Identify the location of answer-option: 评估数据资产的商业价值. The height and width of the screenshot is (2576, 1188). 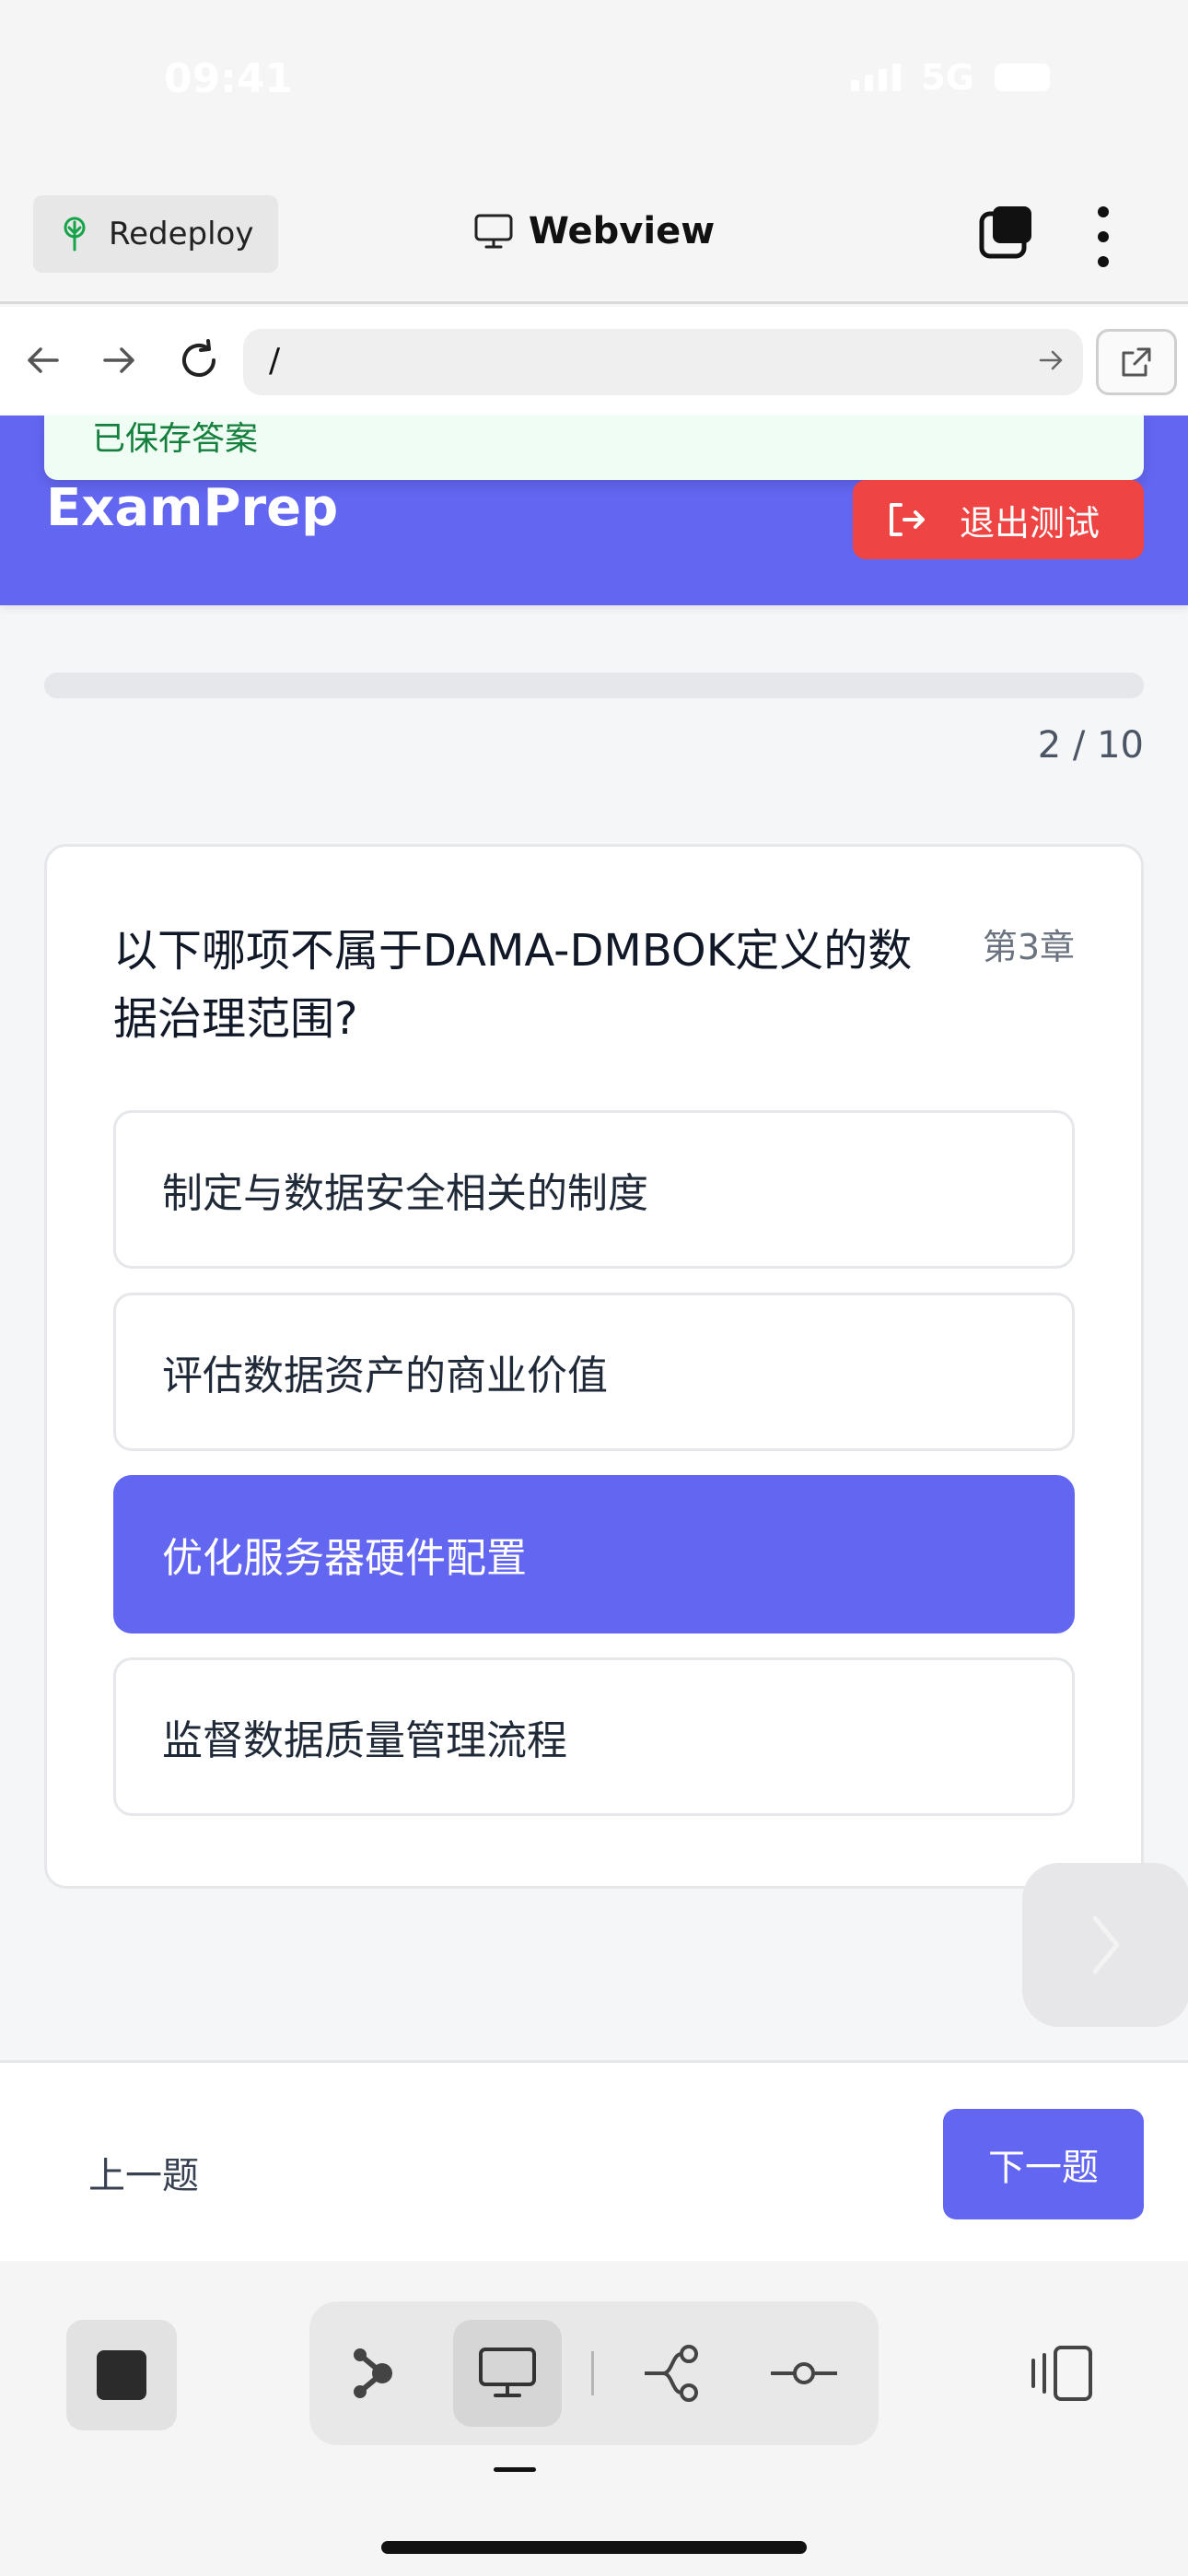
(594, 1372).